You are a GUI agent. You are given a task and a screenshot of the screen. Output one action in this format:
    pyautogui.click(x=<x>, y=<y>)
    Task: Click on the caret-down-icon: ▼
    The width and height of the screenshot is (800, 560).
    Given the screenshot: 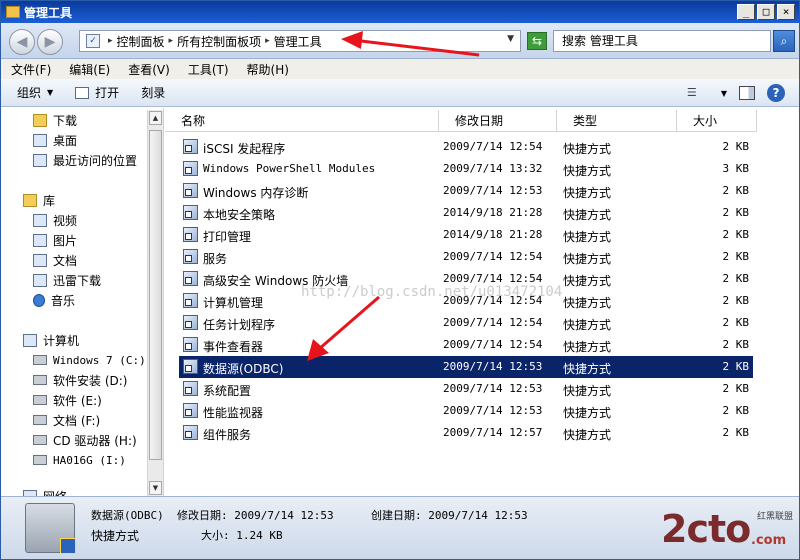 What is the action you would take?
    pyautogui.click(x=724, y=93)
    